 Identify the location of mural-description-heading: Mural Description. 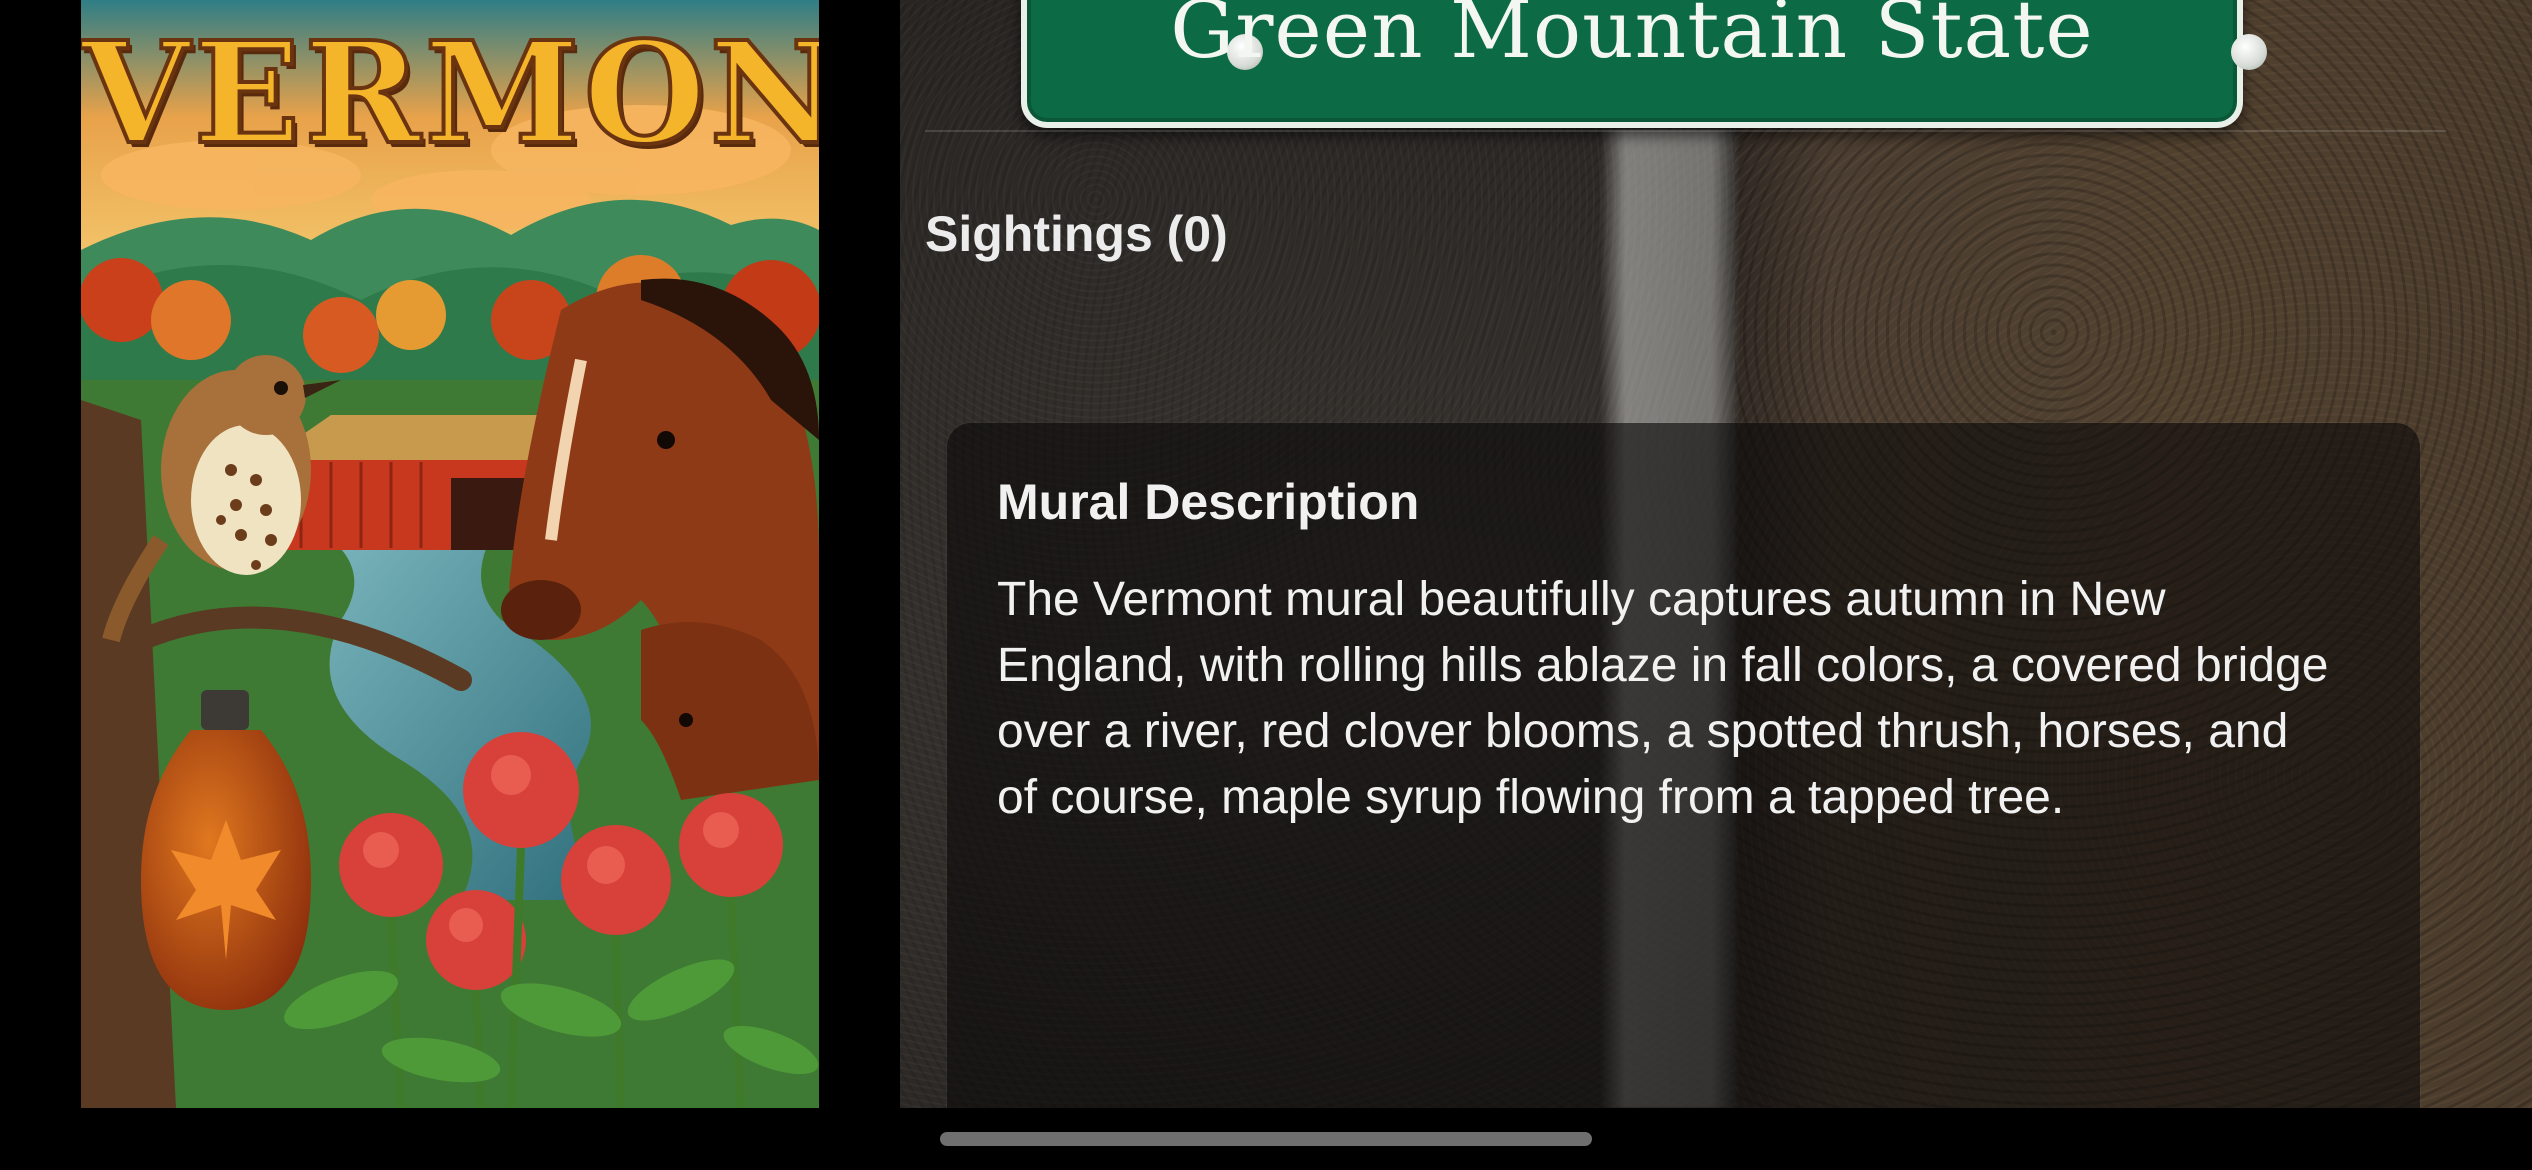
(1208, 502).